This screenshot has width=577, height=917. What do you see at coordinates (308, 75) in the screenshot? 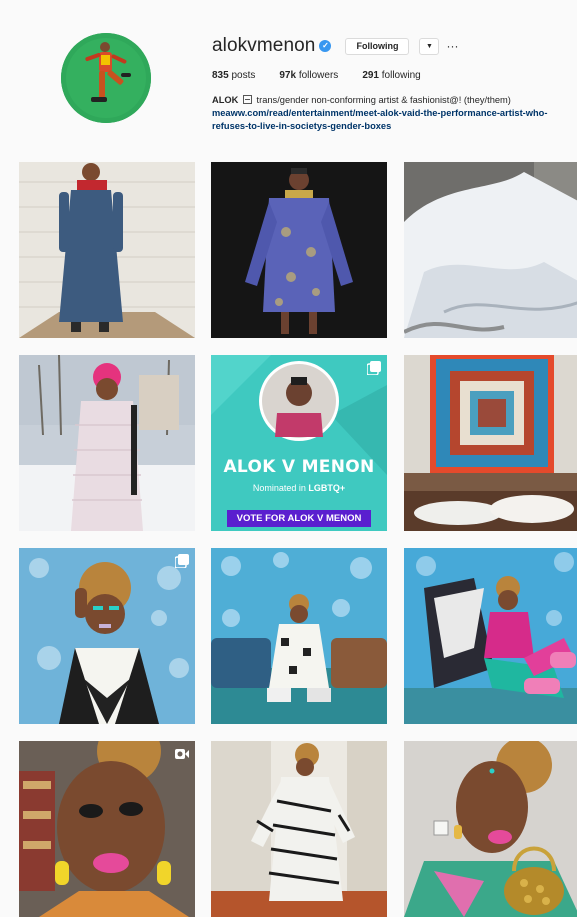
I see `followers-link: 97k followers` at bounding box center [308, 75].